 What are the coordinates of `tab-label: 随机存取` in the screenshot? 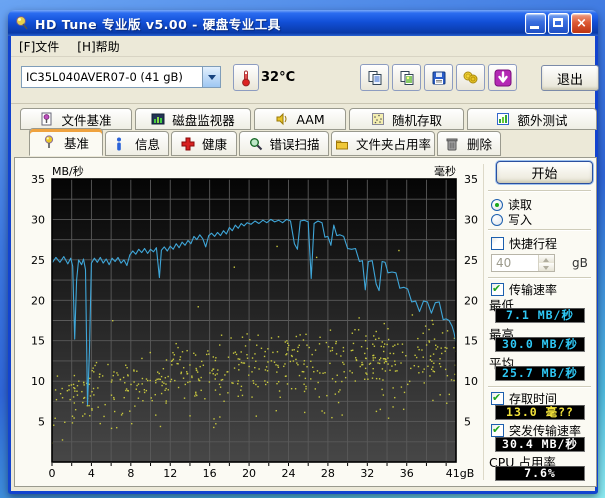 It's located at (416, 120).